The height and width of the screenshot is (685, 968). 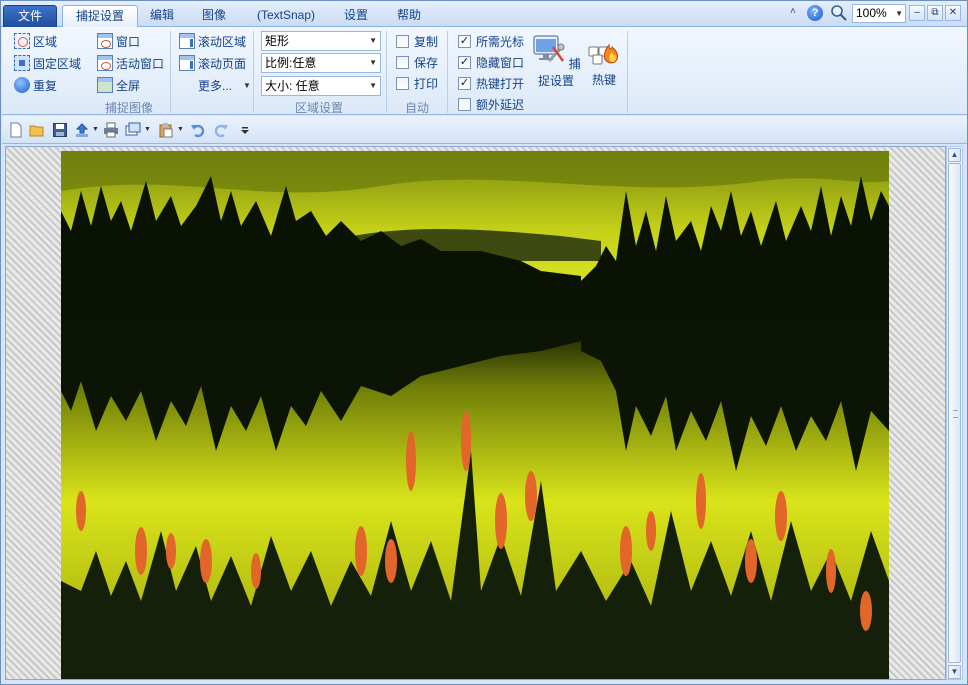 I want to click on hotkey-button: 热键, so click(x=604, y=60).